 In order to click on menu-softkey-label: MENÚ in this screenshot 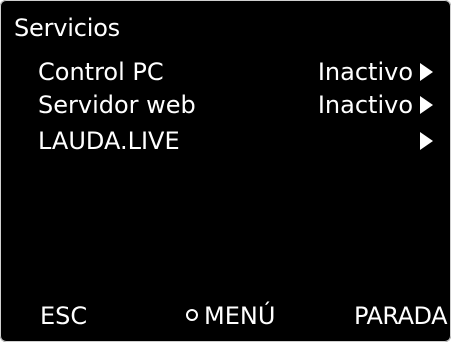, I will do `click(240, 316)`.